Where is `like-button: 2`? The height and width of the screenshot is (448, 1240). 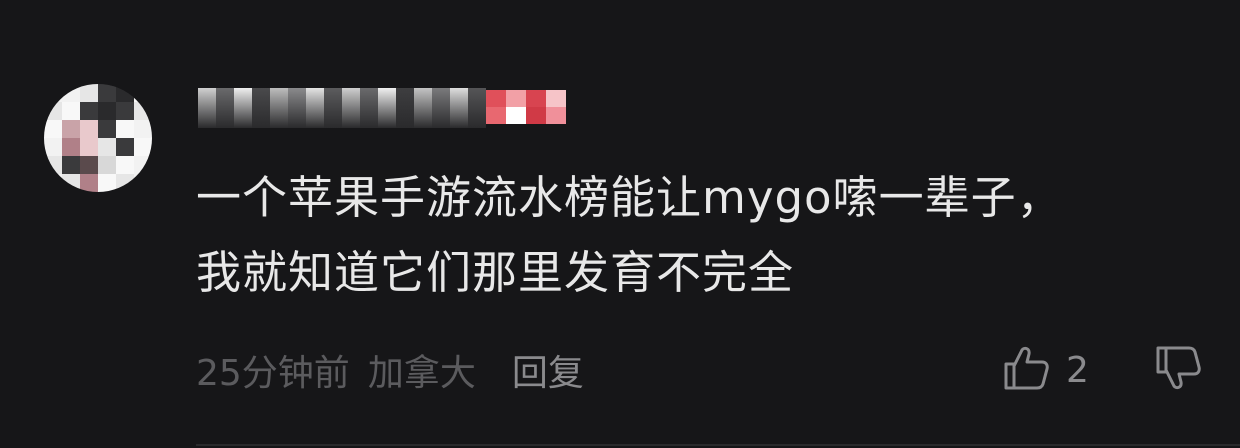
like-button: 2 is located at coordinates (1044, 370).